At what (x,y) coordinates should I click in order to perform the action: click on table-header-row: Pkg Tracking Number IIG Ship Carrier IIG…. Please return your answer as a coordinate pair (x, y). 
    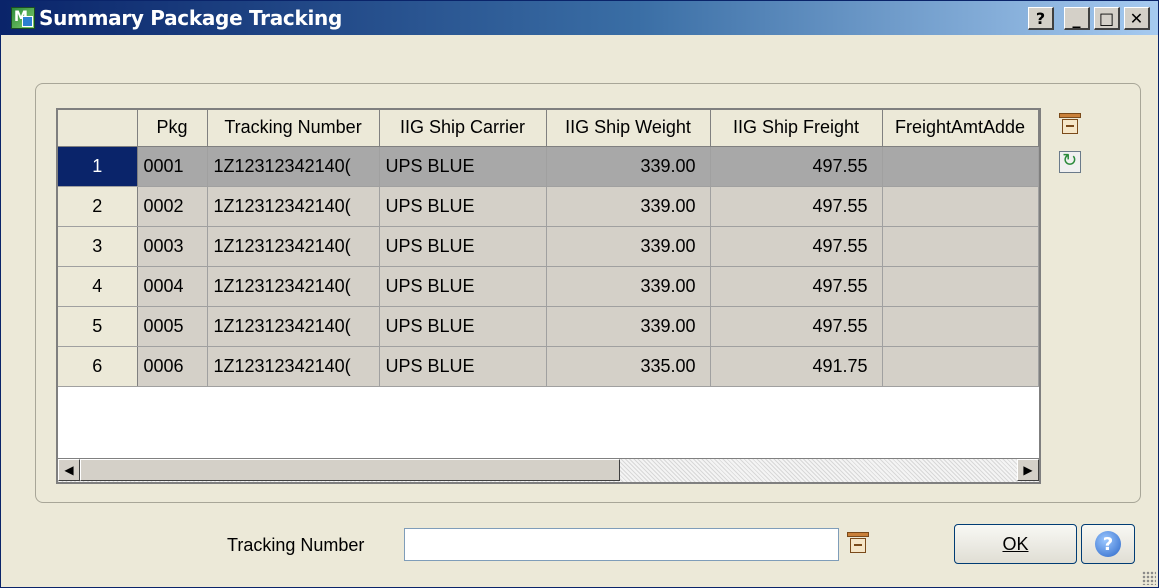
    Looking at the image, I should click on (548, 128).